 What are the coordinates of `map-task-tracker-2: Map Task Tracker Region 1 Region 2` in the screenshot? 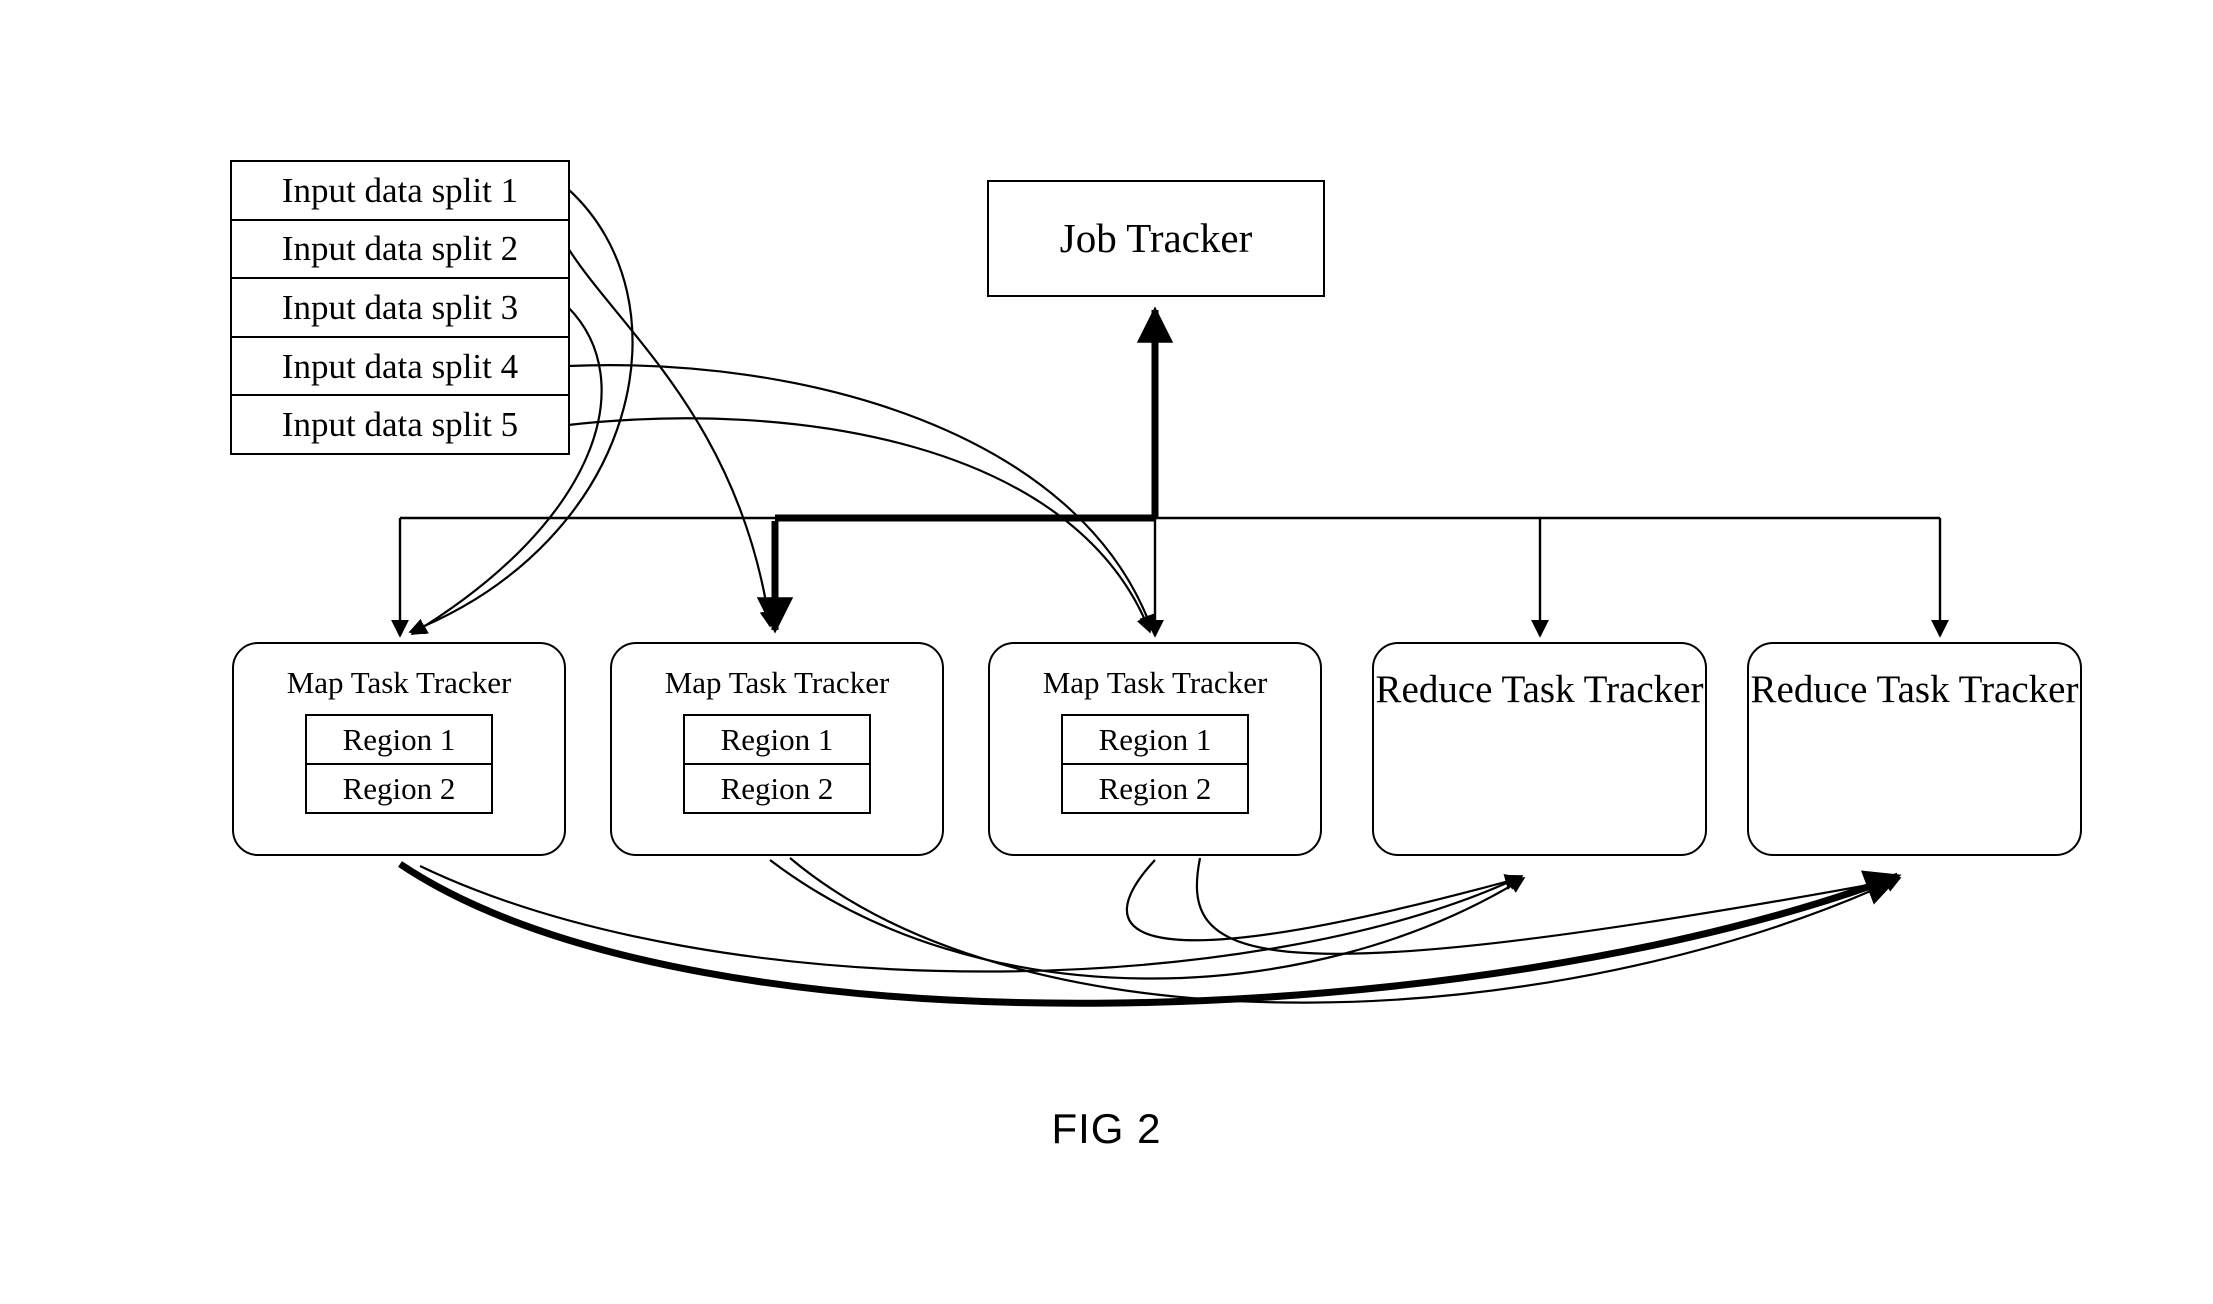 It's located at (777, 749).